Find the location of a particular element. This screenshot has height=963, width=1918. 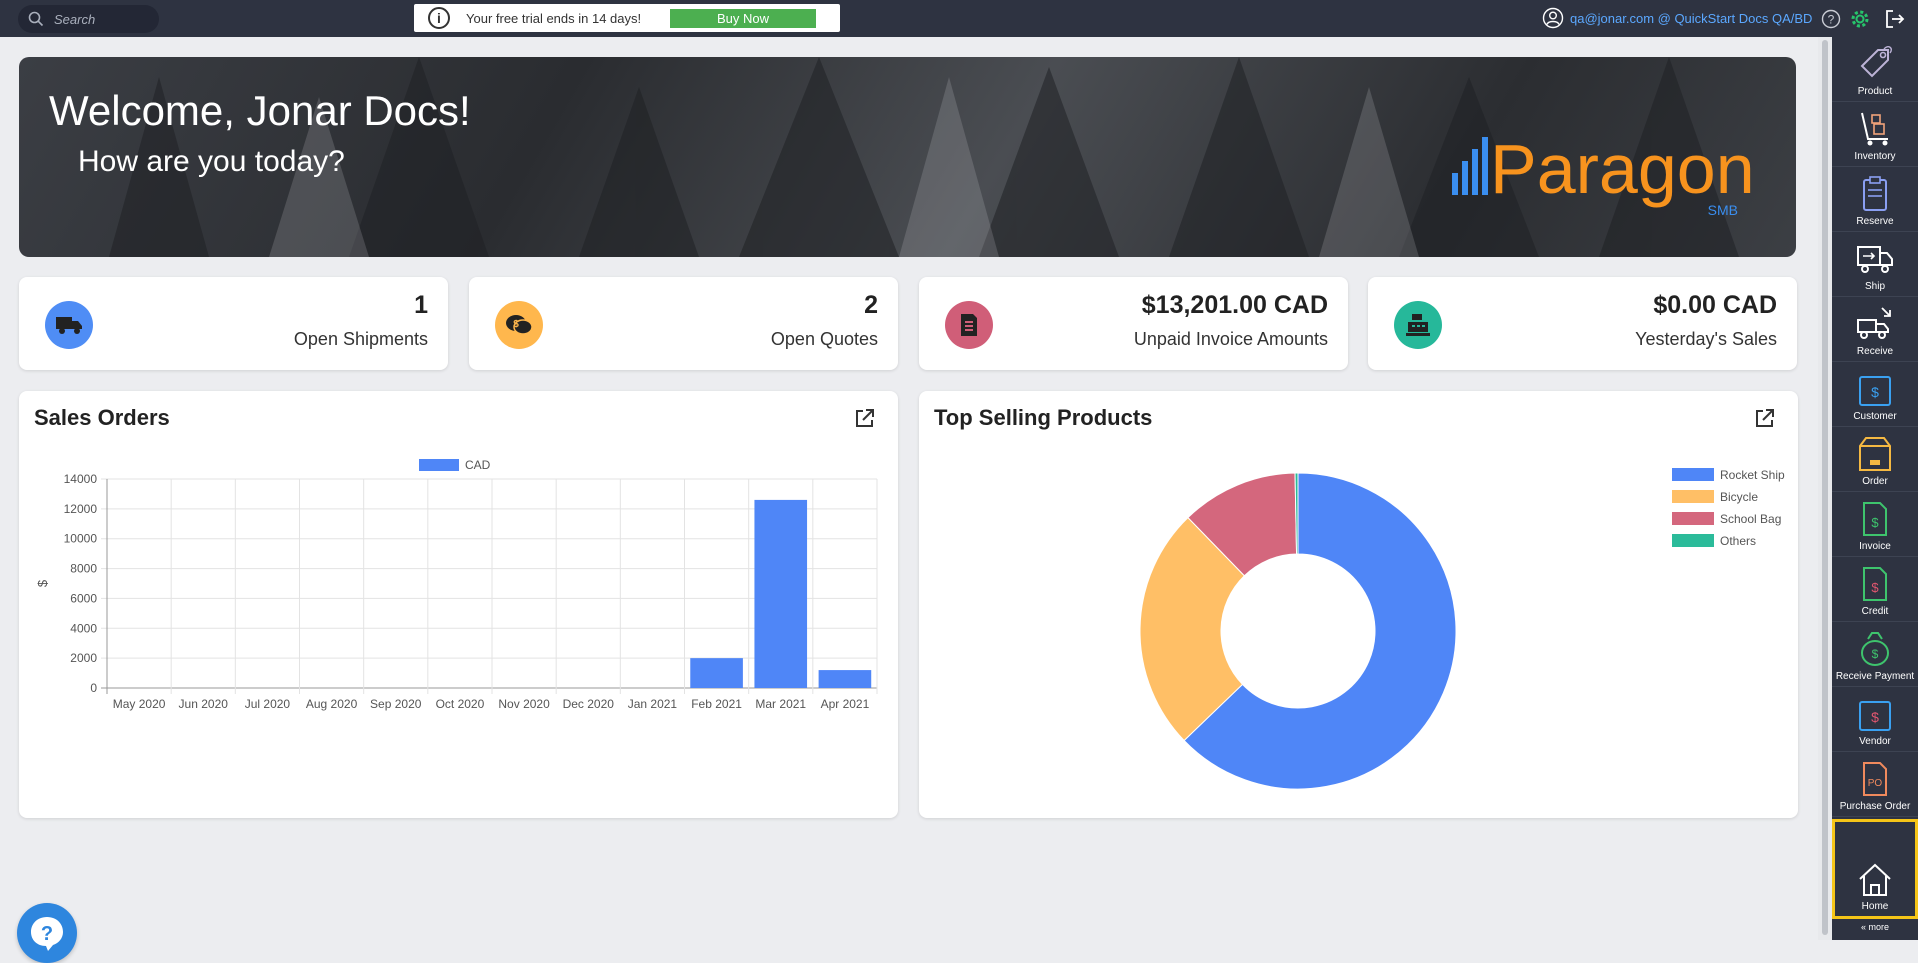

sidebar-item-vendor: $ Vendor is located at coordinates (1875, 719).